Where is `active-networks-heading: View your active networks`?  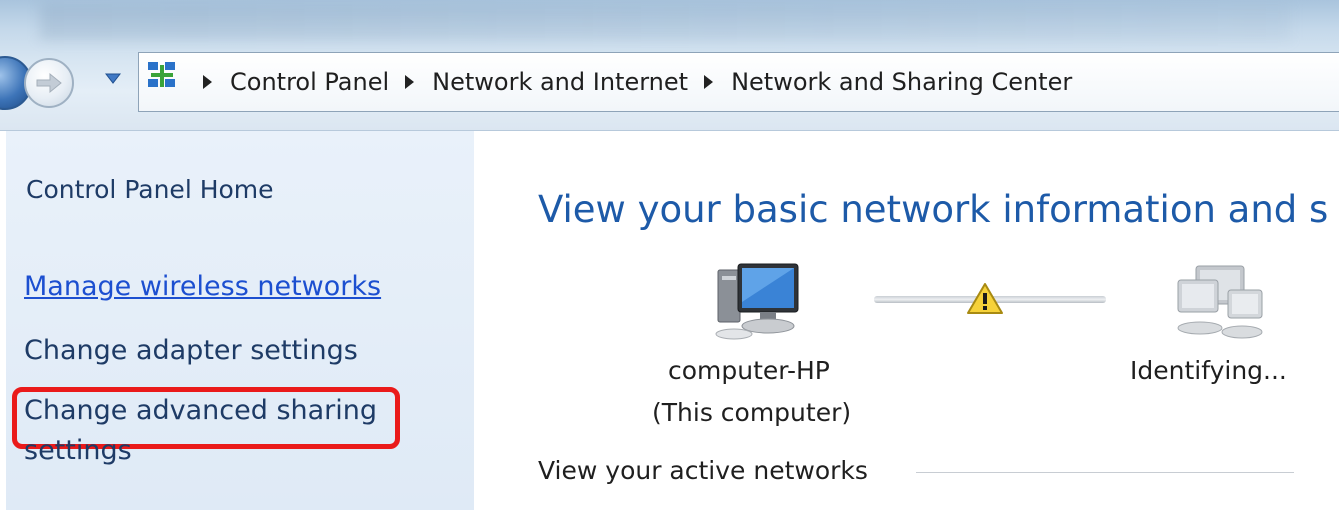
active-networks-heading: View your active networks is located at coordinates (703, 470).